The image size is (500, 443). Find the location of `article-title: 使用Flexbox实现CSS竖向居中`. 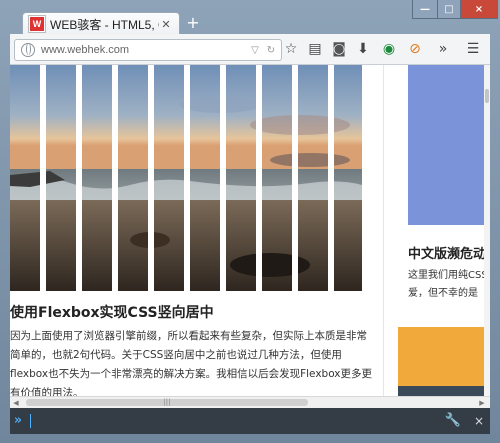

article-title: 使用Flexbox实现CSS竖向居中 is located at coordinates (195, 312).